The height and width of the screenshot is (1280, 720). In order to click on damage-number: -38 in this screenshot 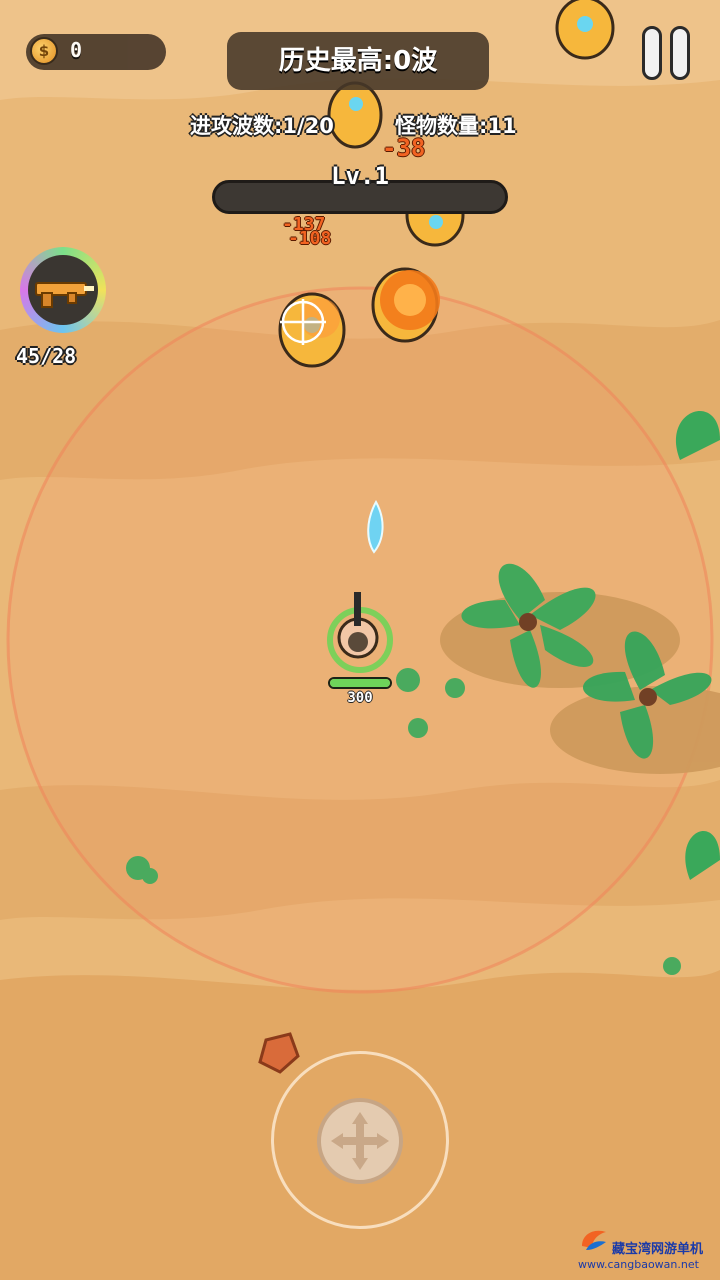, I will do `click(404, 148)`.